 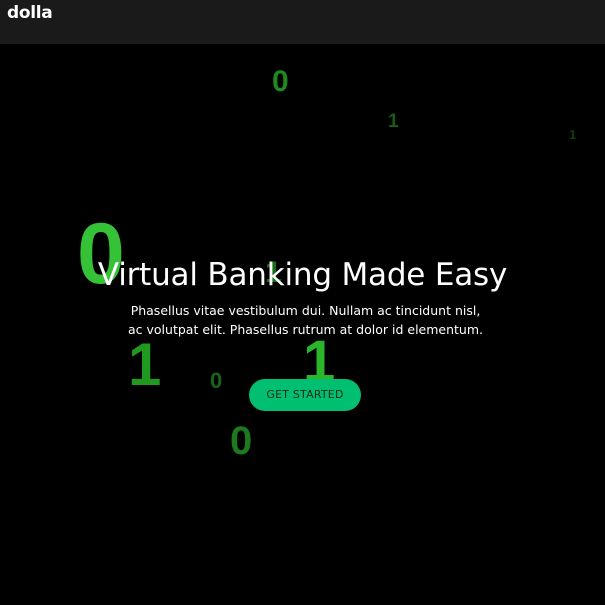 What do you see at coordinates (305, 395) in the screenshot?
I see `get-started-button: GET STARTED` at bounding box center [305, 395].